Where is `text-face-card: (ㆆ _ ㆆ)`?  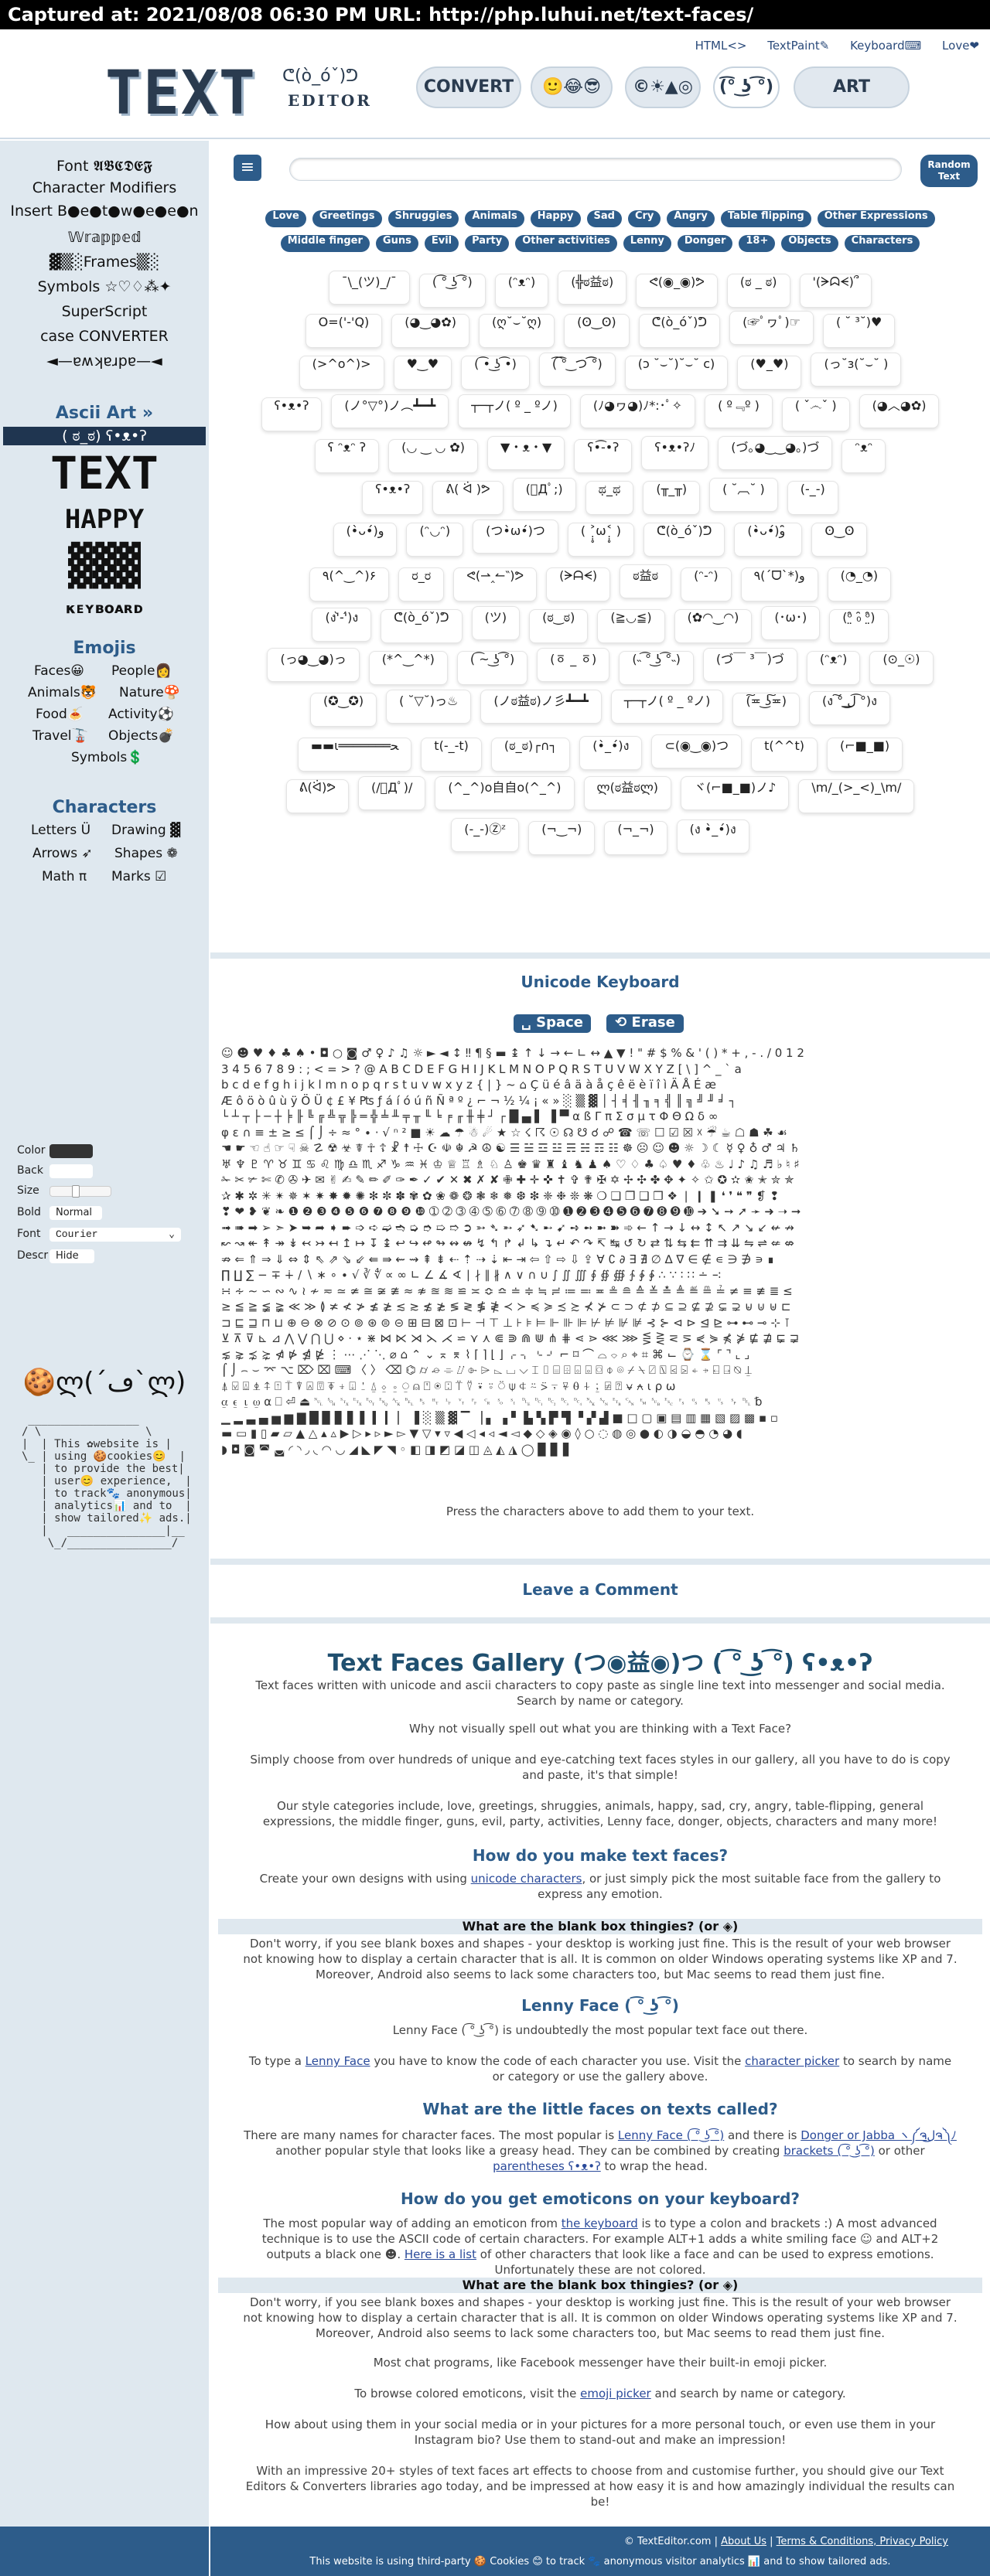 text-face-card: (ㆆ _ ㆆ) is located at coordinates (573, 665).